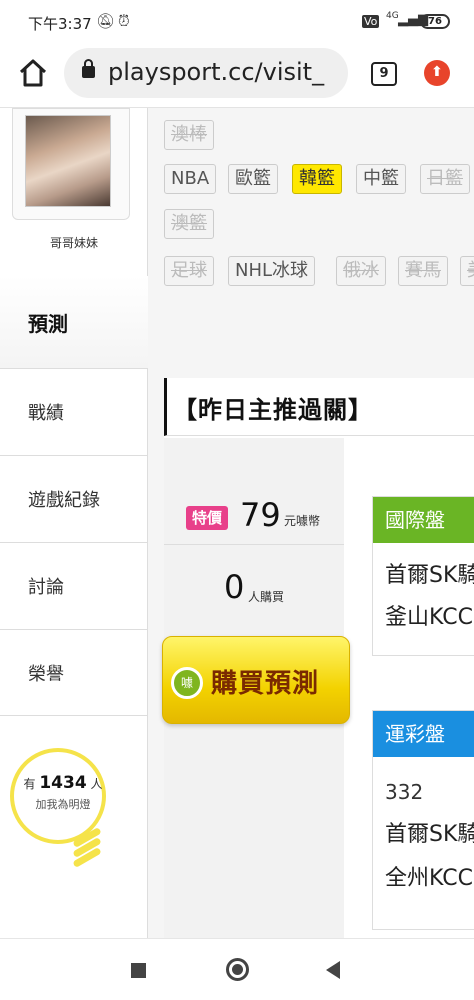 This screenshot has width=474, height=1000. Describe the element at coordinates (74, 322) in the screenshot. I see `sidebar-item-predictions: 預測` at that location.